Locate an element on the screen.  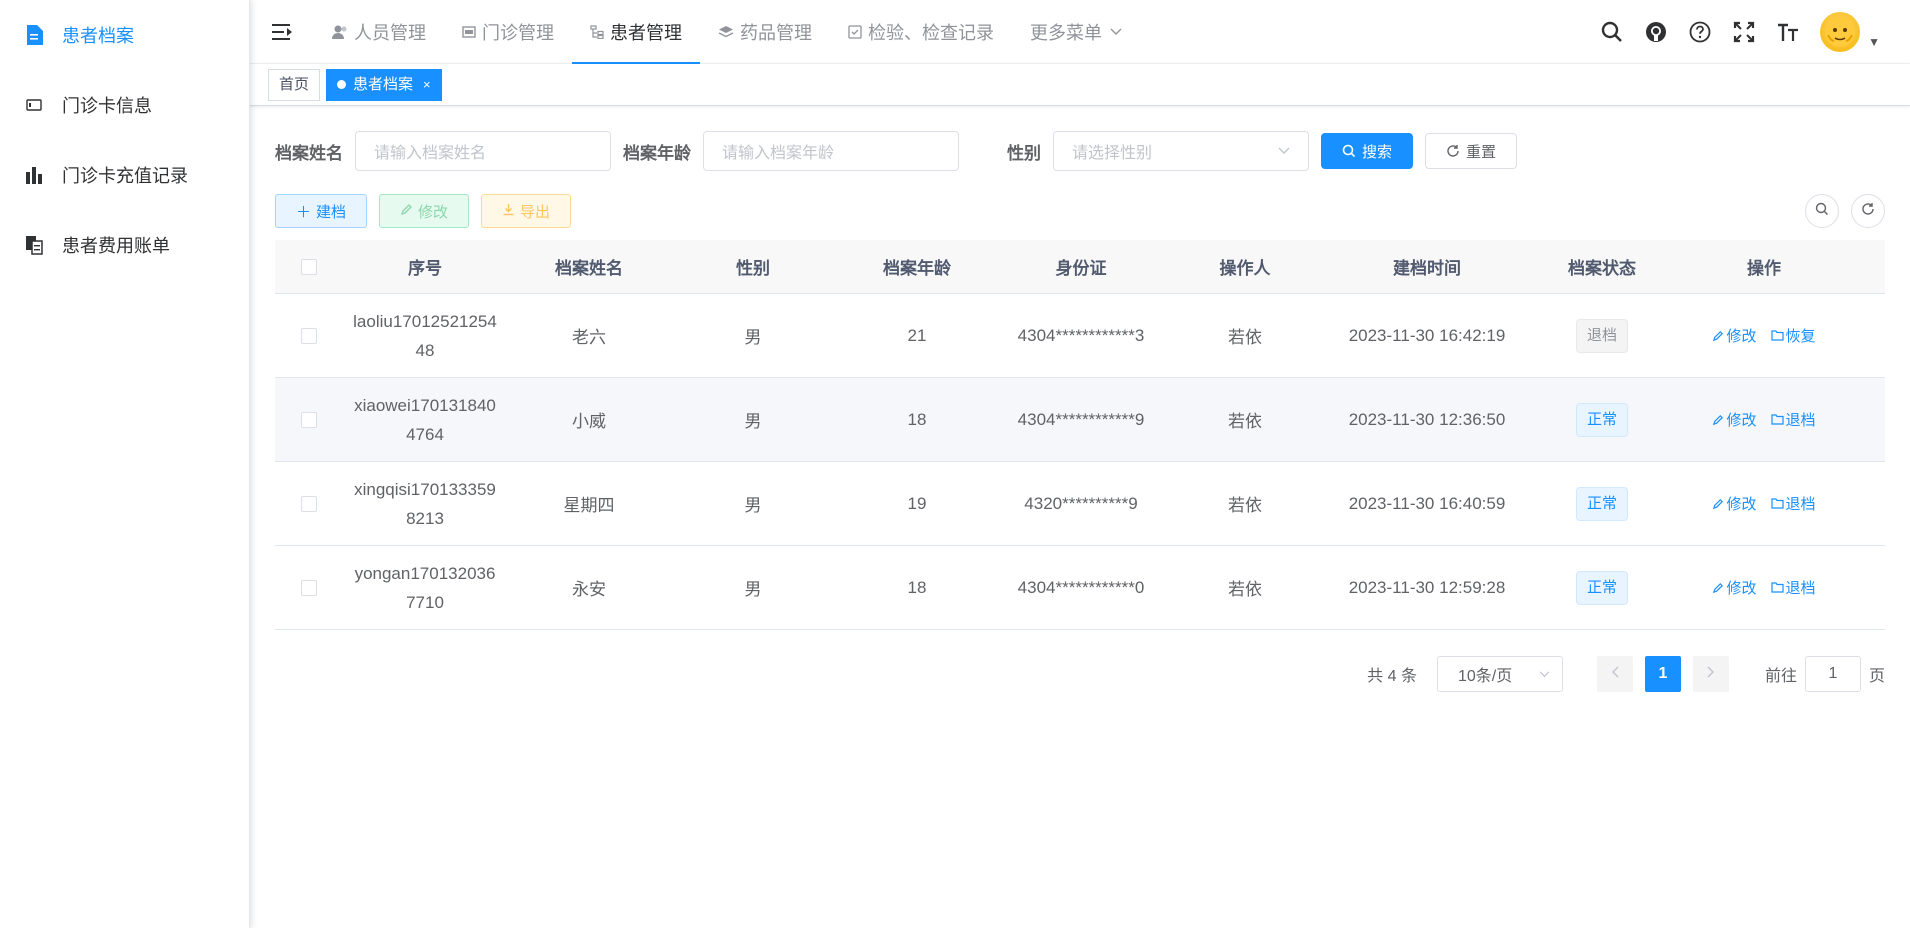
github-icon is located at coordinates (1656, 32).